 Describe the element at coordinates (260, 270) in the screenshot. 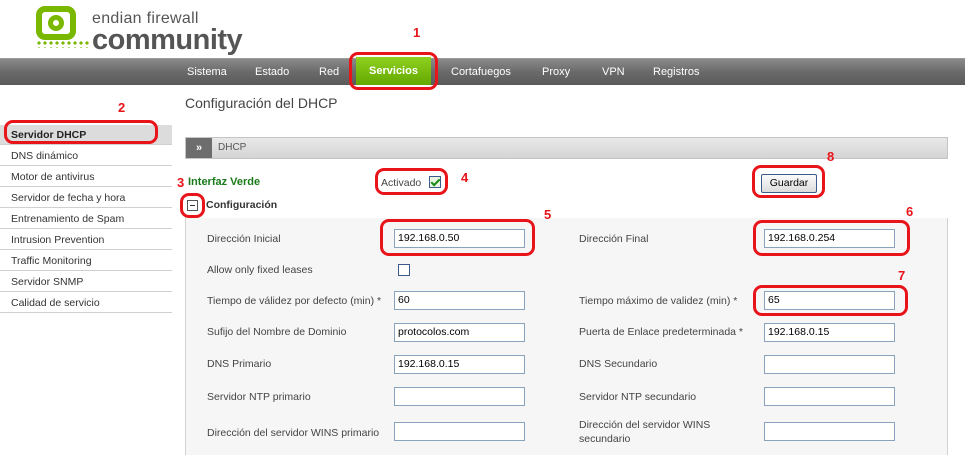

I see `fixed-leases-label: Allow only fixed leases` at that location.